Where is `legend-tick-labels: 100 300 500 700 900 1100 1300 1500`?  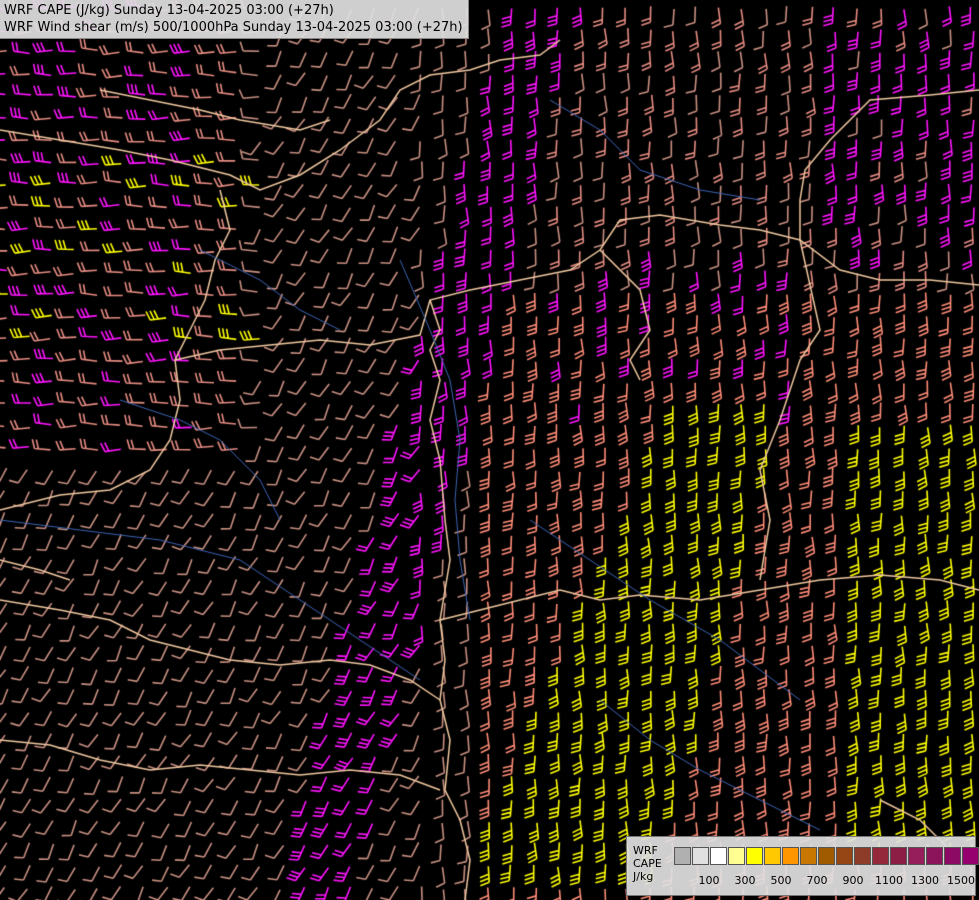
legend-tick-labels: 100 300 500 700 900 1100 1300 1500 is located at coordinates (825, 881).